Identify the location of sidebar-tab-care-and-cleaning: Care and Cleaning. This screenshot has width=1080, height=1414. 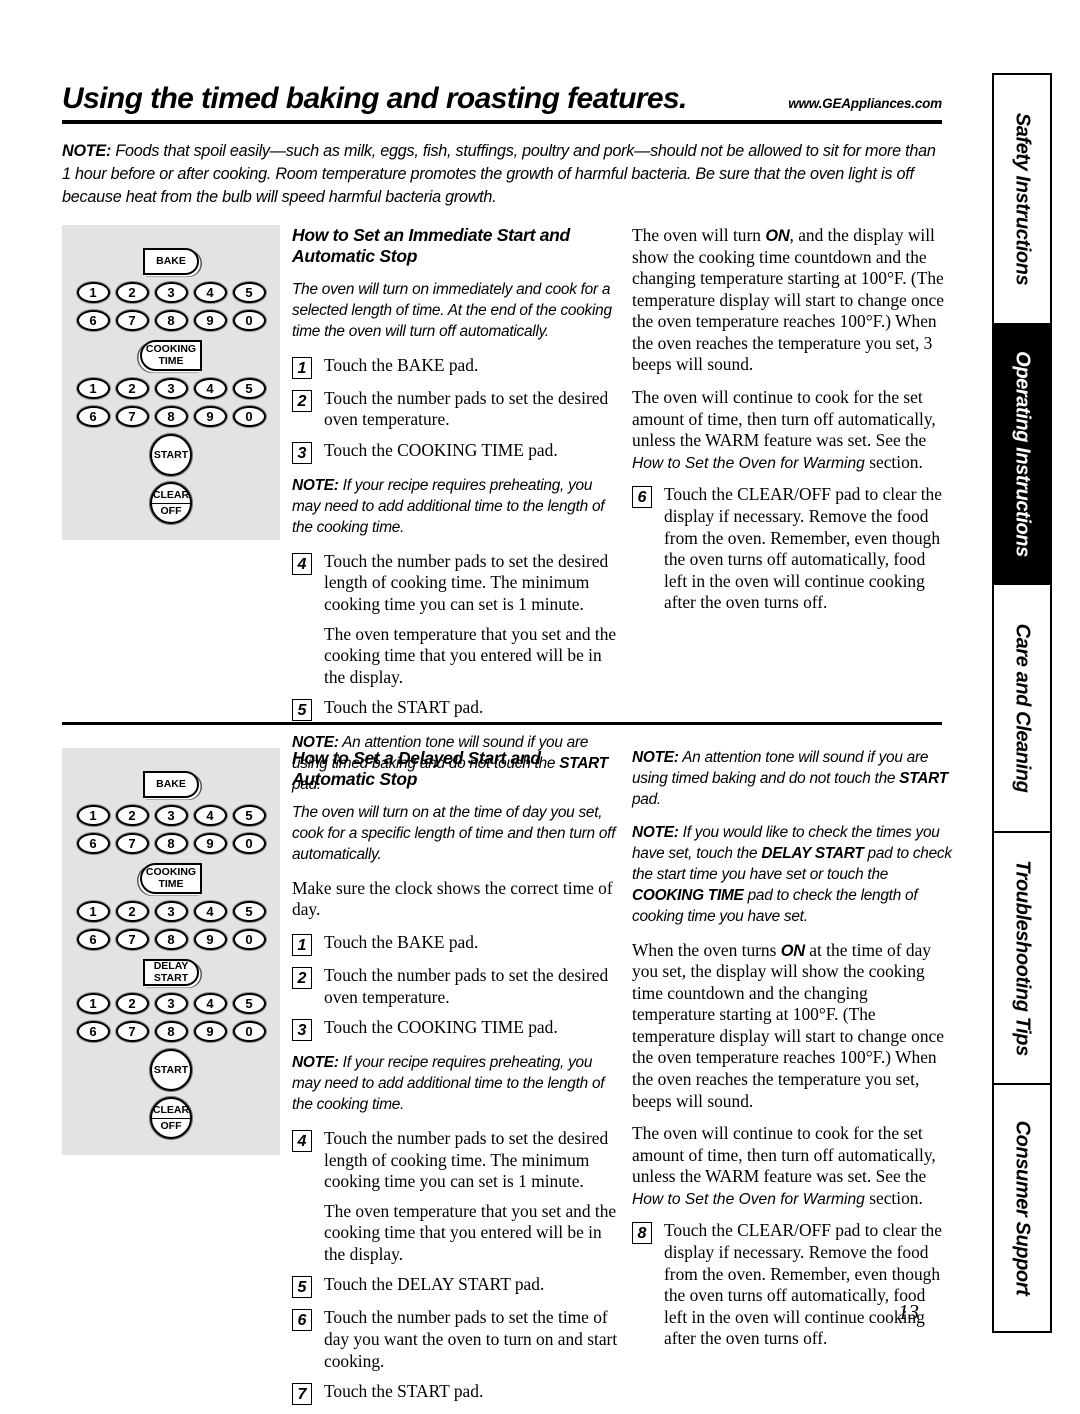
(1022, 708).